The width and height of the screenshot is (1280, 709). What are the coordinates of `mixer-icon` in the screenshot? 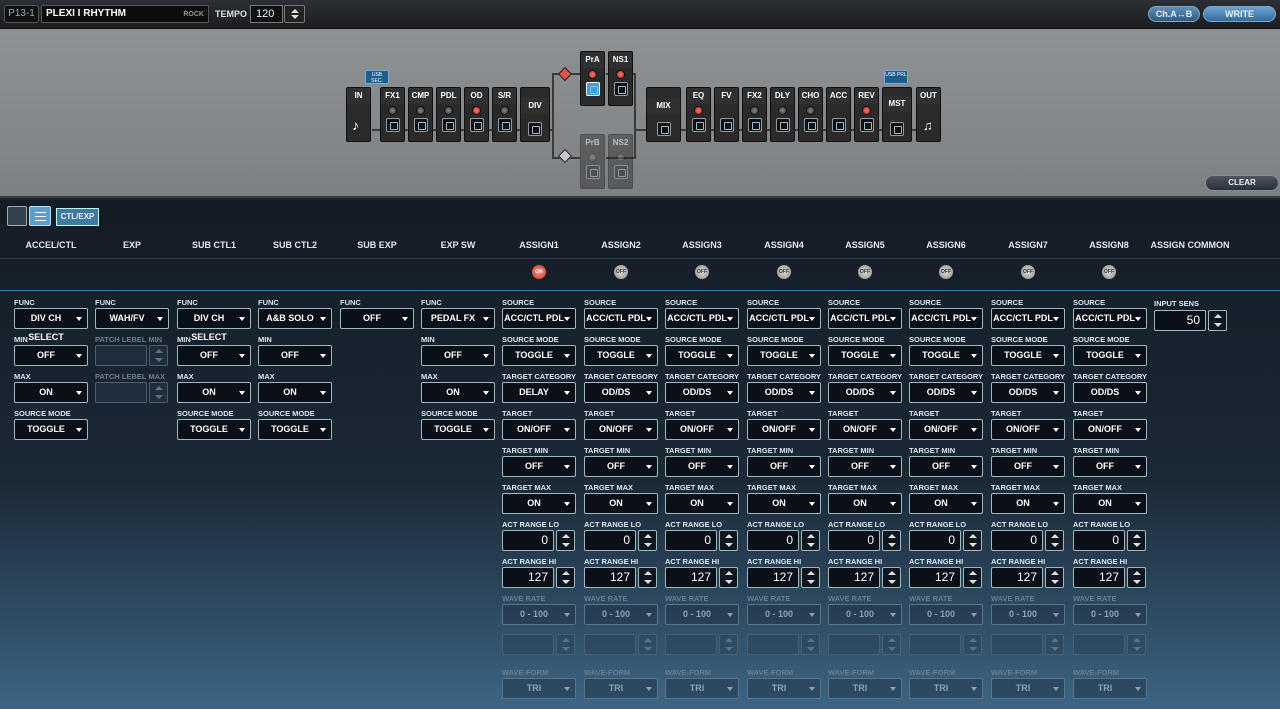 It's located at (663, 129).